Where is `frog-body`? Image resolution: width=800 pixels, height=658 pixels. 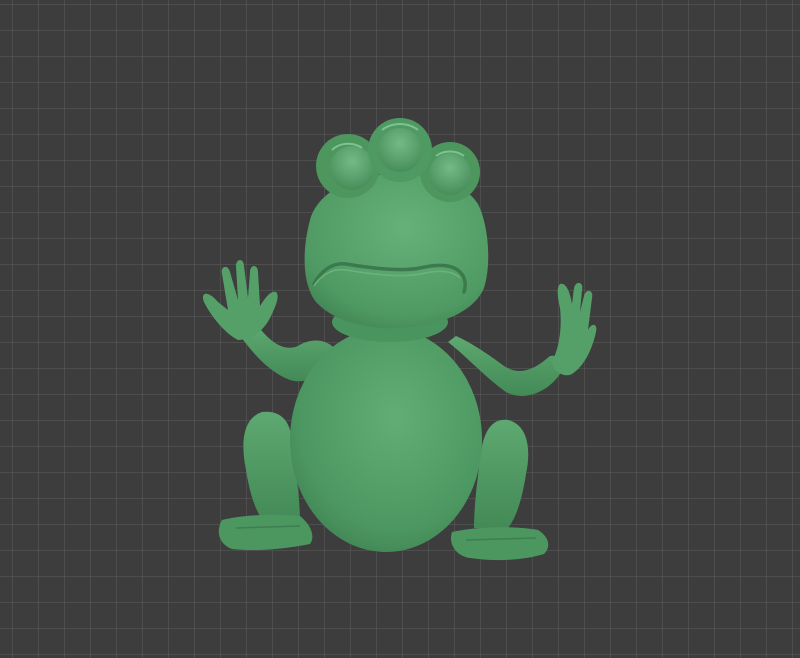 frog-body is located at coordinates (386, 440).